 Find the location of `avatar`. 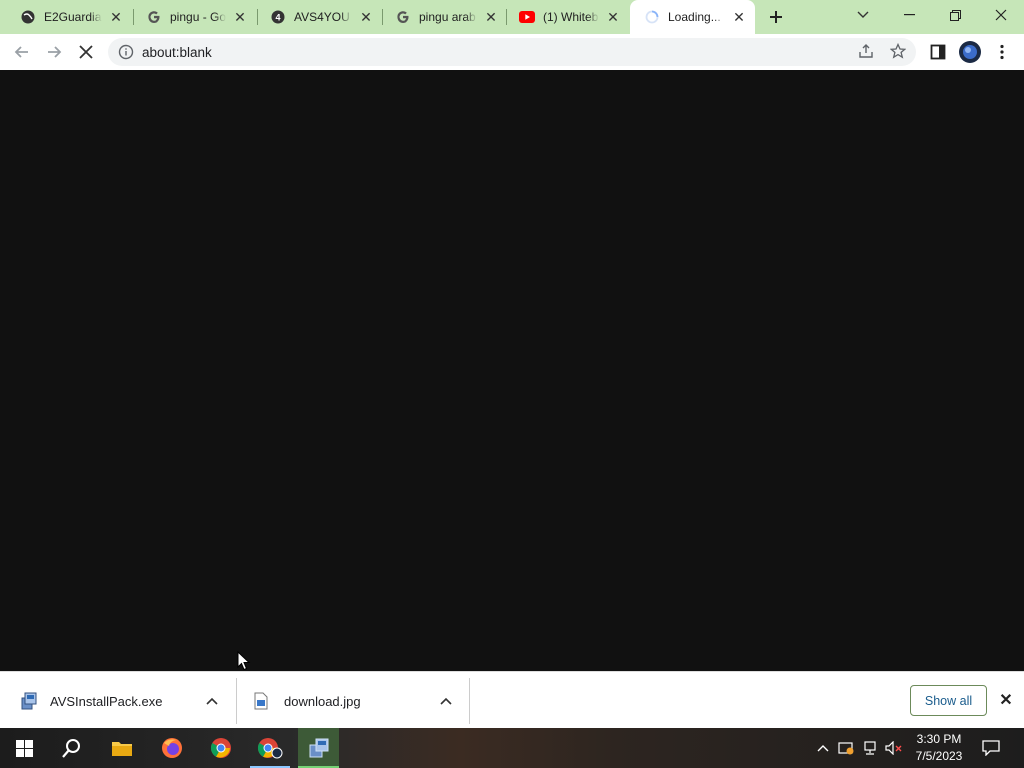

avatar is located at coordinates (970, 52).